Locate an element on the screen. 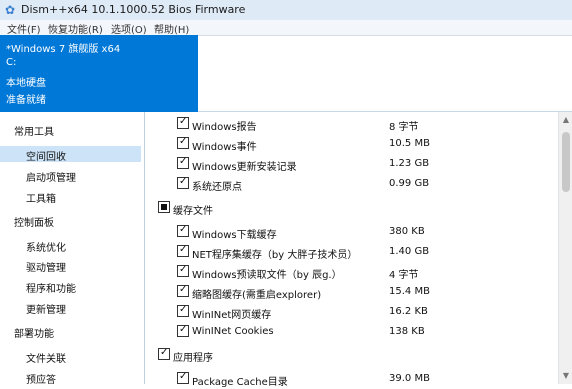 The height and width of the screenshot is (389, 572). menu-options: 选项(O) is located at coordinates (129, 28).